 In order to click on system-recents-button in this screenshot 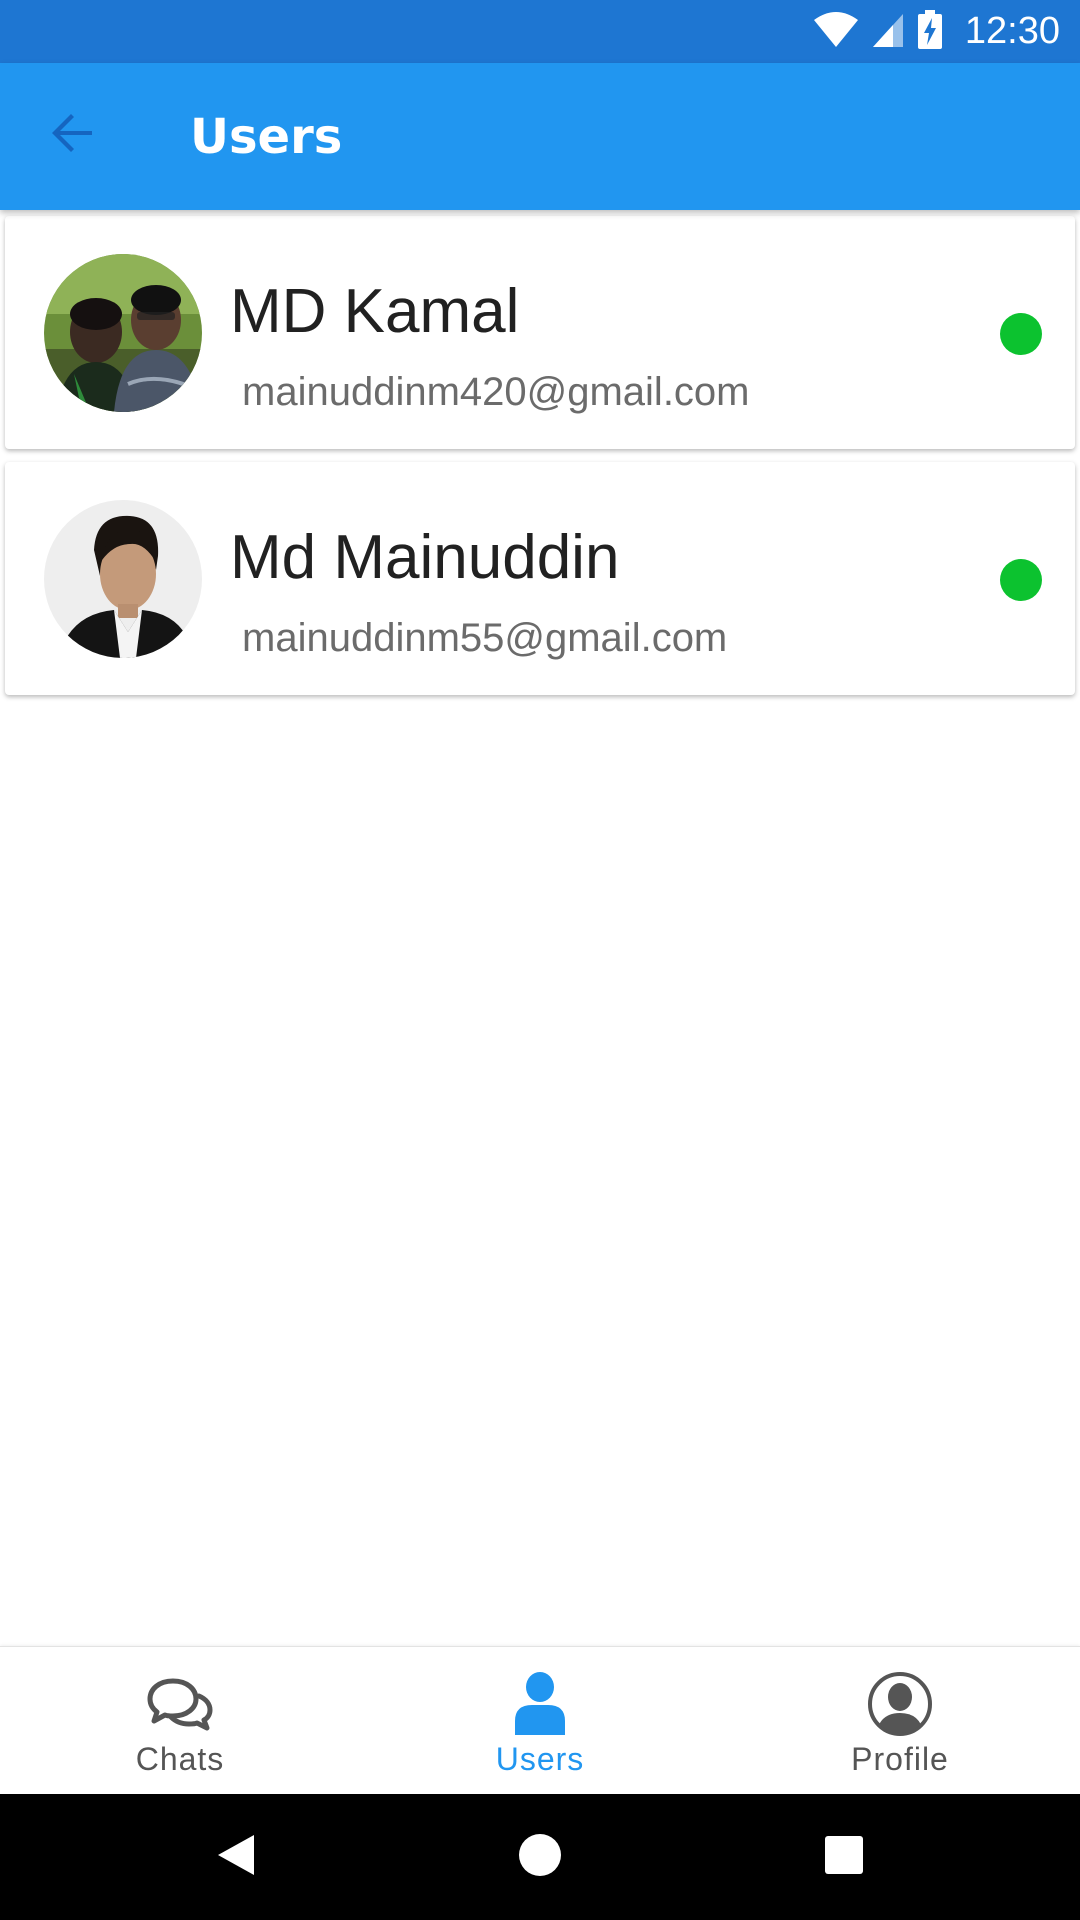, I will do `click(844, 1857)`.